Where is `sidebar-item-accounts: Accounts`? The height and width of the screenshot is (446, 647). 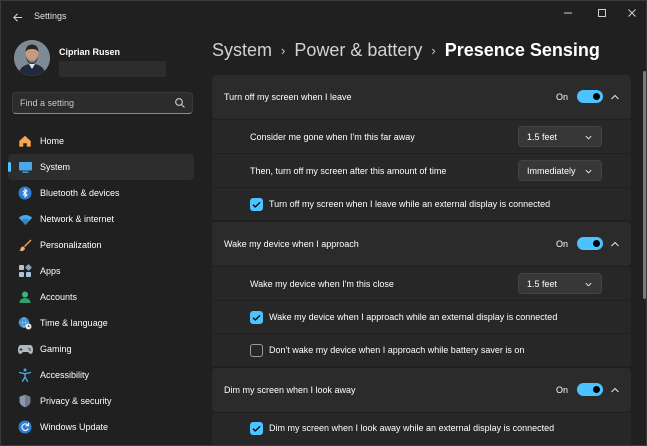
sidebar-item-accounts: Accounts is located at coordinates (101, 297).